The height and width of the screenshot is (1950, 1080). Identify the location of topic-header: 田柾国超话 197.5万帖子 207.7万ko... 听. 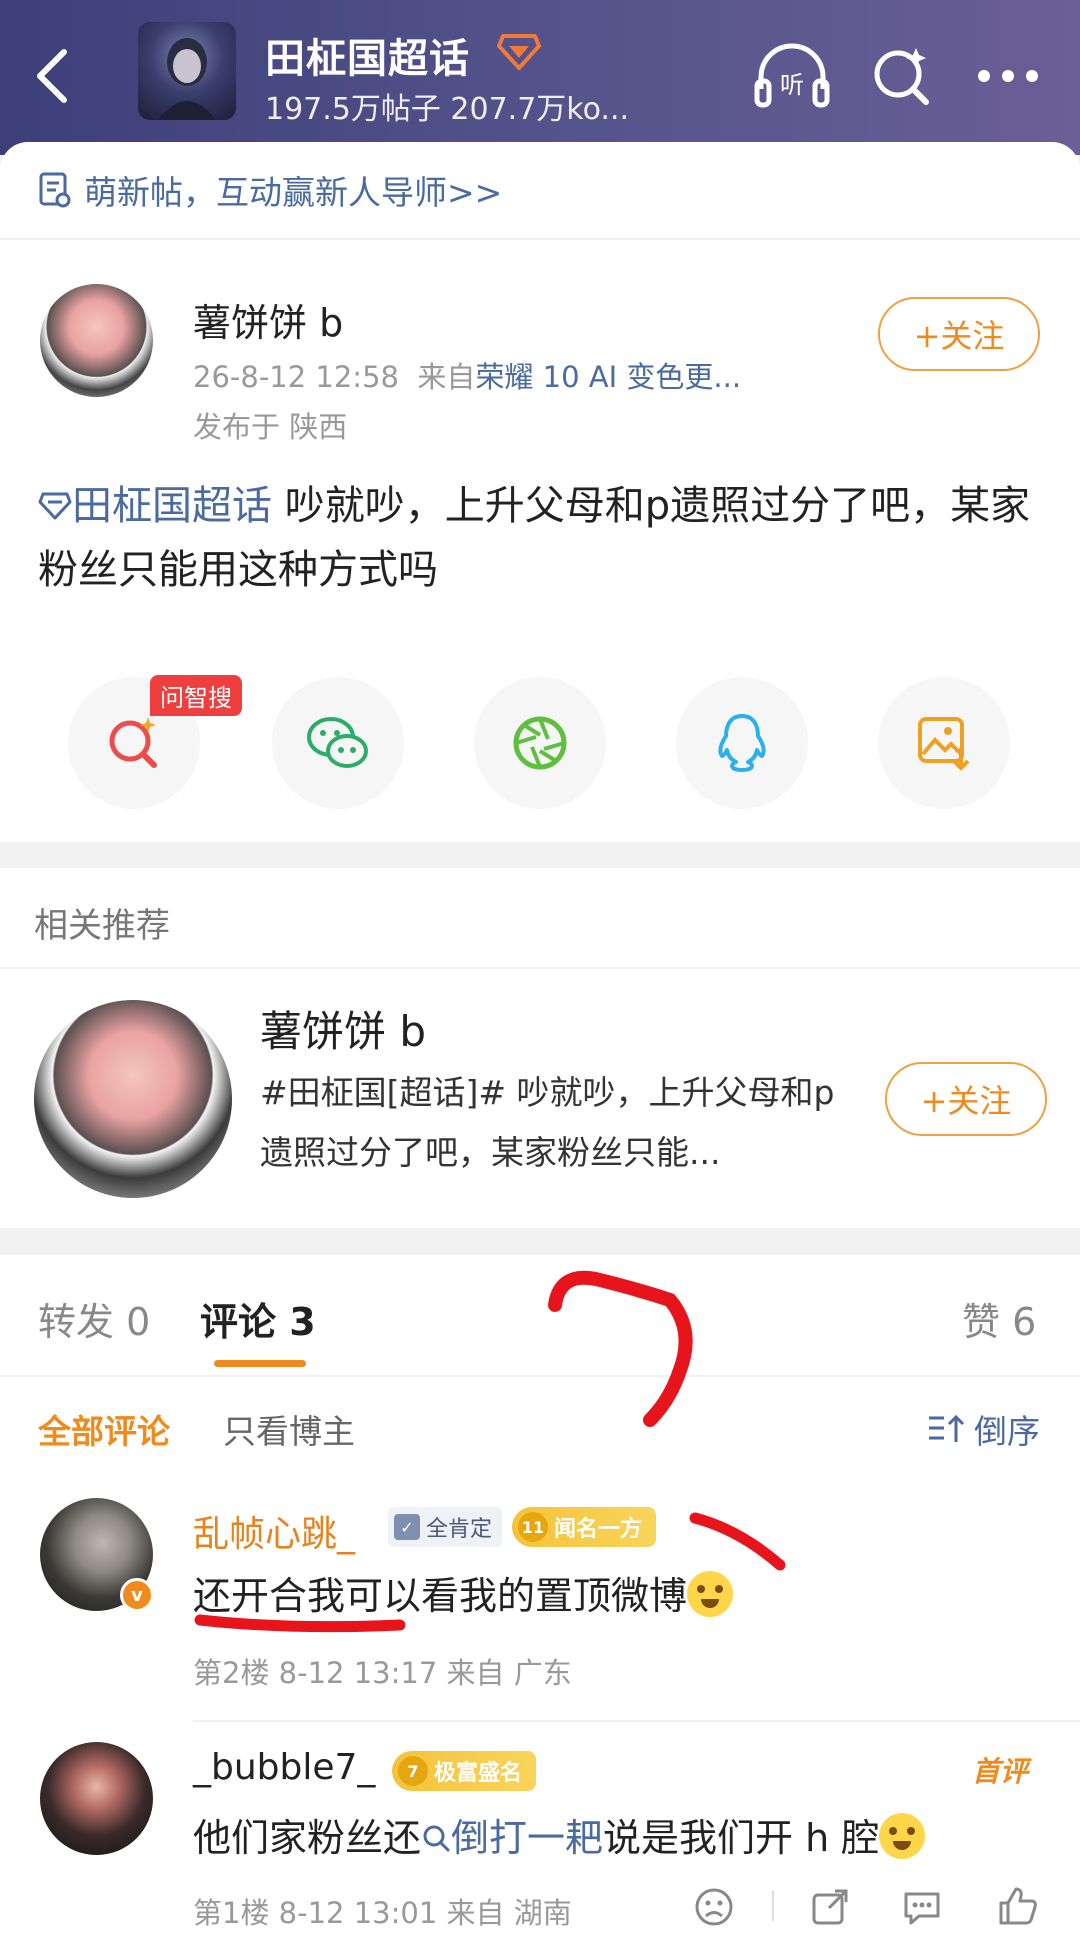
(540, 77).